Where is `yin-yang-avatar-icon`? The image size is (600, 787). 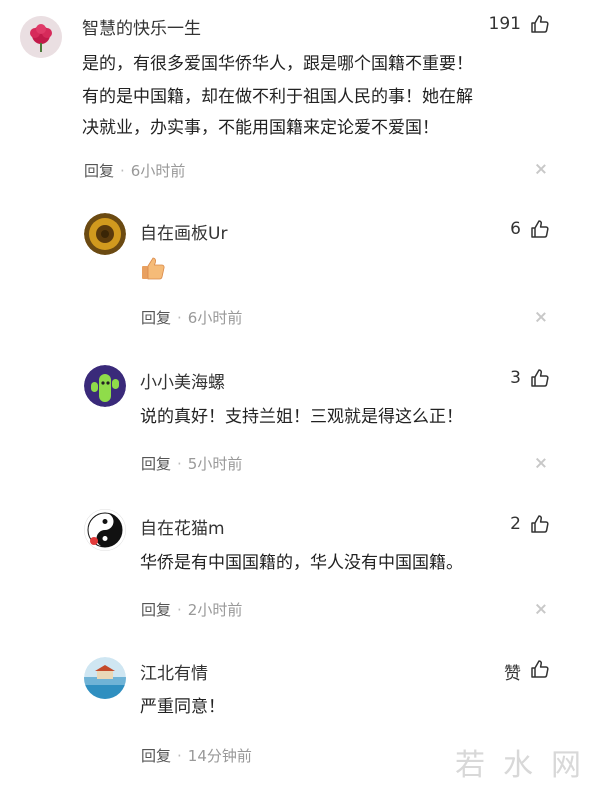
yin-yang-avatar-icon is located at coordinates (105, 530).